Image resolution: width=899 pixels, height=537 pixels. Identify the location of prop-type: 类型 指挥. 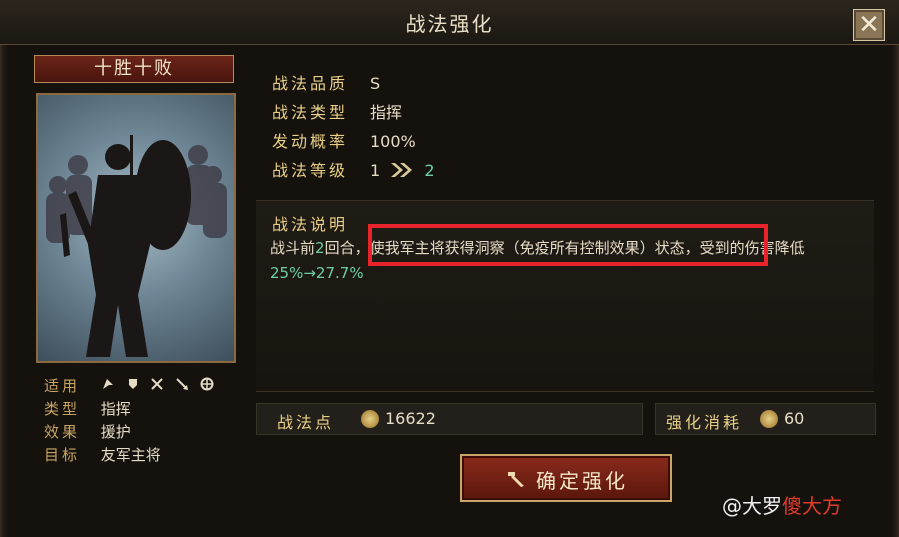
(87, 409).